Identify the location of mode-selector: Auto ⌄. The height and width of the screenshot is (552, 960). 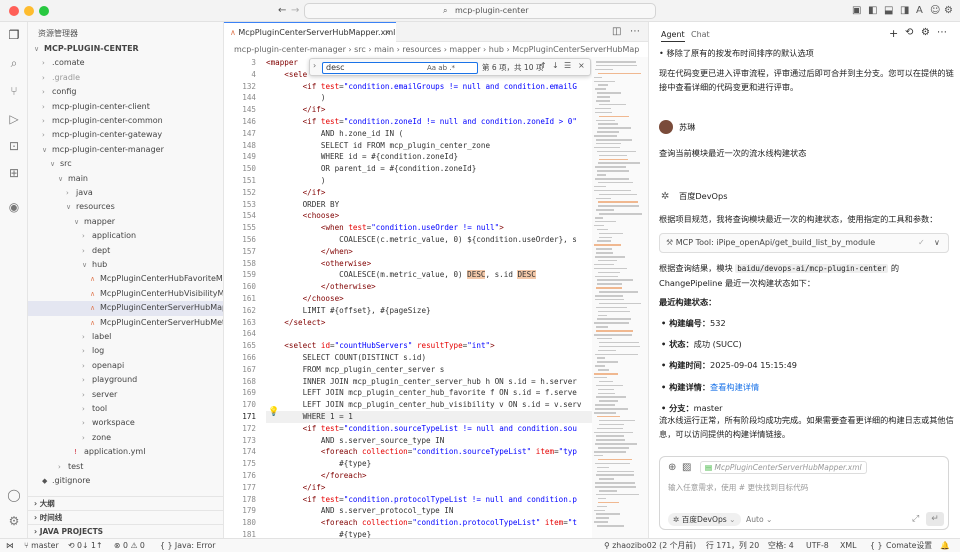
(759, 519).